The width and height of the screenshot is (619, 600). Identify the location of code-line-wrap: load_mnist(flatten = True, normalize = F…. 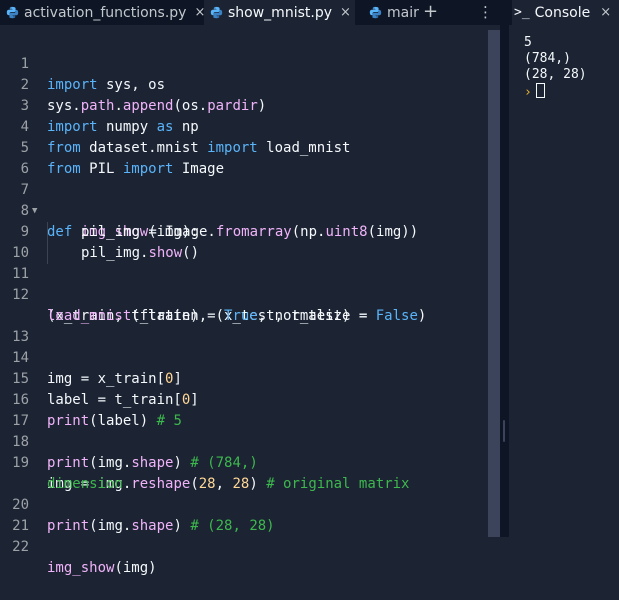
(213, 304).